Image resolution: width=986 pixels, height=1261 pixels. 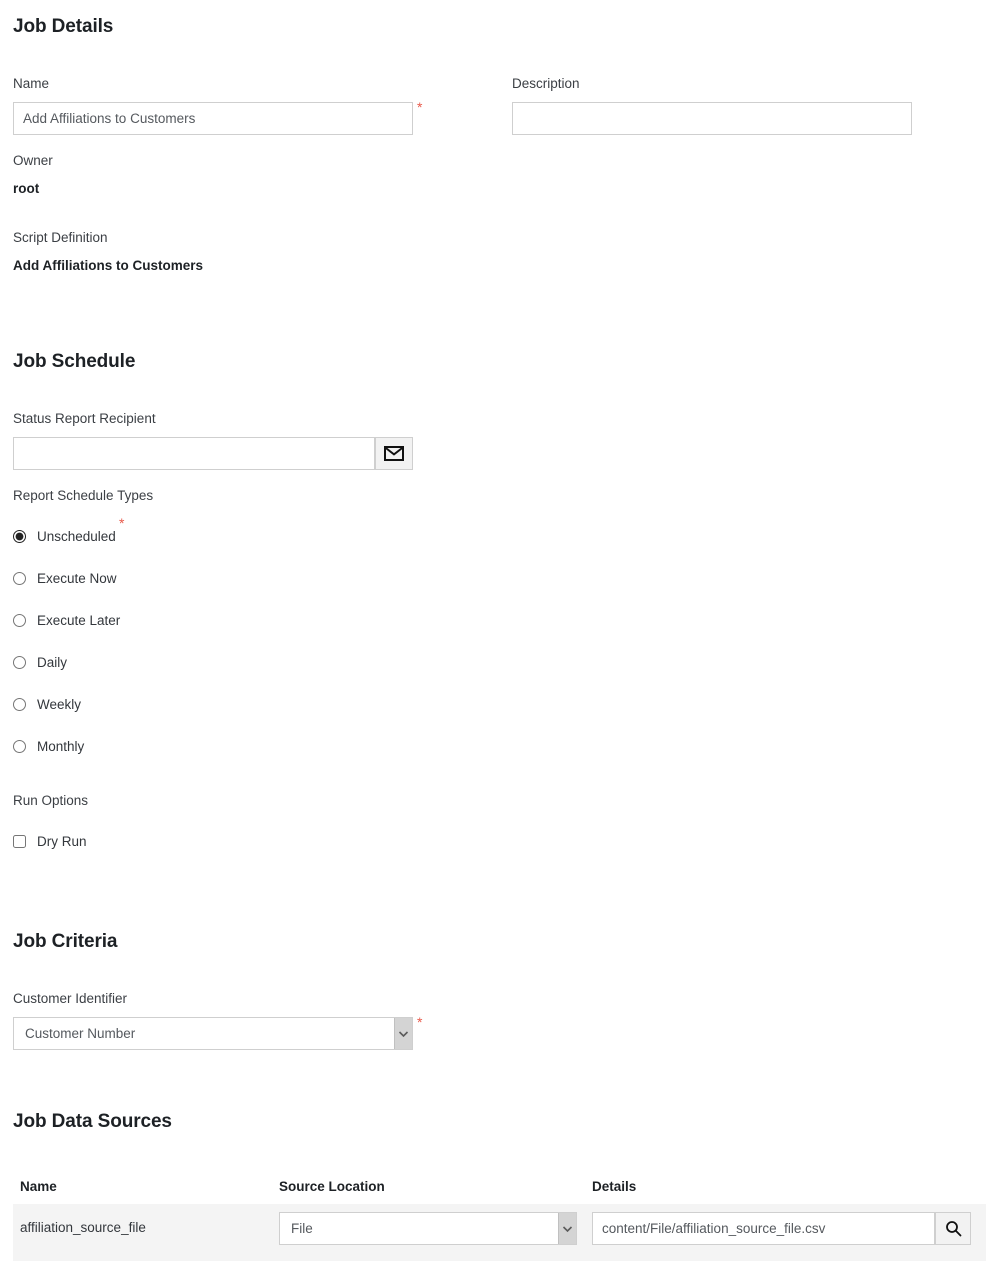 What do you see at coordinates (51, 800) in the screenshot?
I see `run-options-label: Run Options` at bounding box center [51, 800].